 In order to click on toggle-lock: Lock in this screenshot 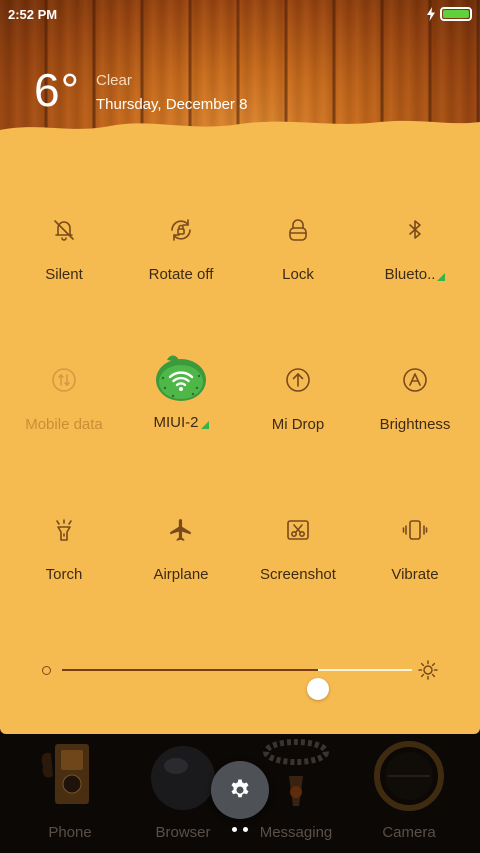, I will do `click(298, 257)`.